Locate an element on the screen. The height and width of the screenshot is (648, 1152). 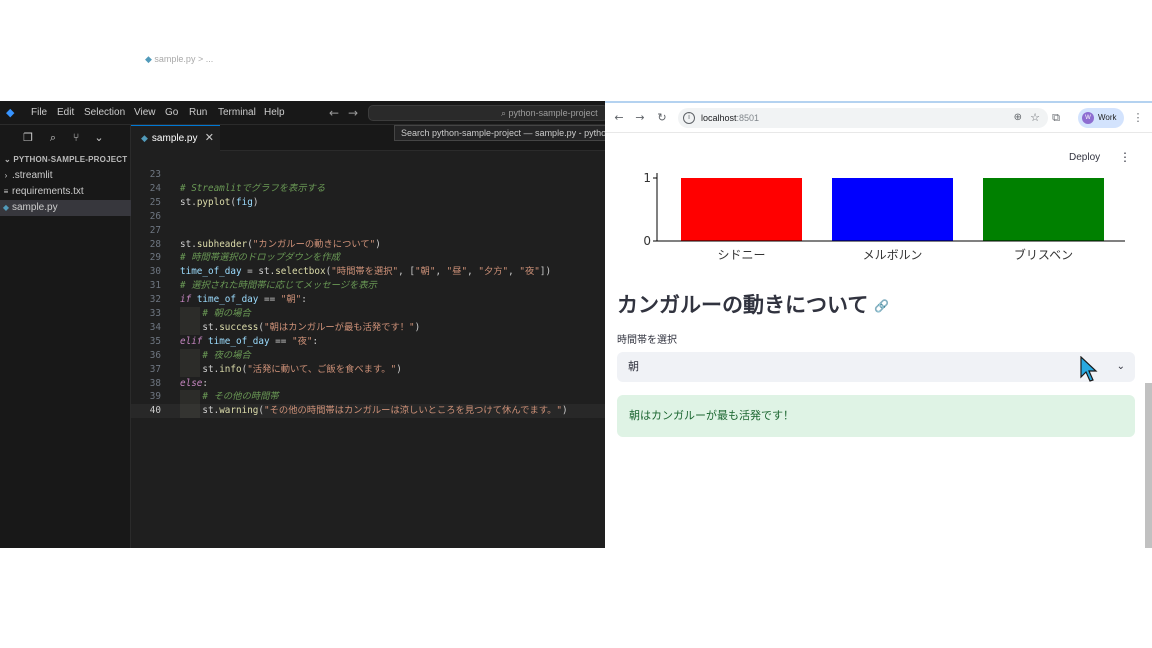
explorer-files-icon: ❐ is located at coordinates (28, 138).